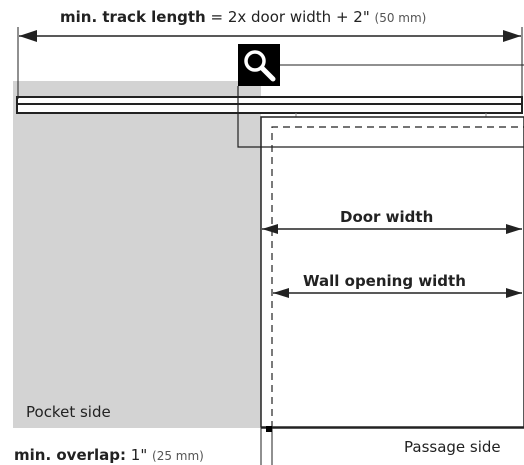  I want to click on pocket-side-label: Pocket side, so click(68, 412).